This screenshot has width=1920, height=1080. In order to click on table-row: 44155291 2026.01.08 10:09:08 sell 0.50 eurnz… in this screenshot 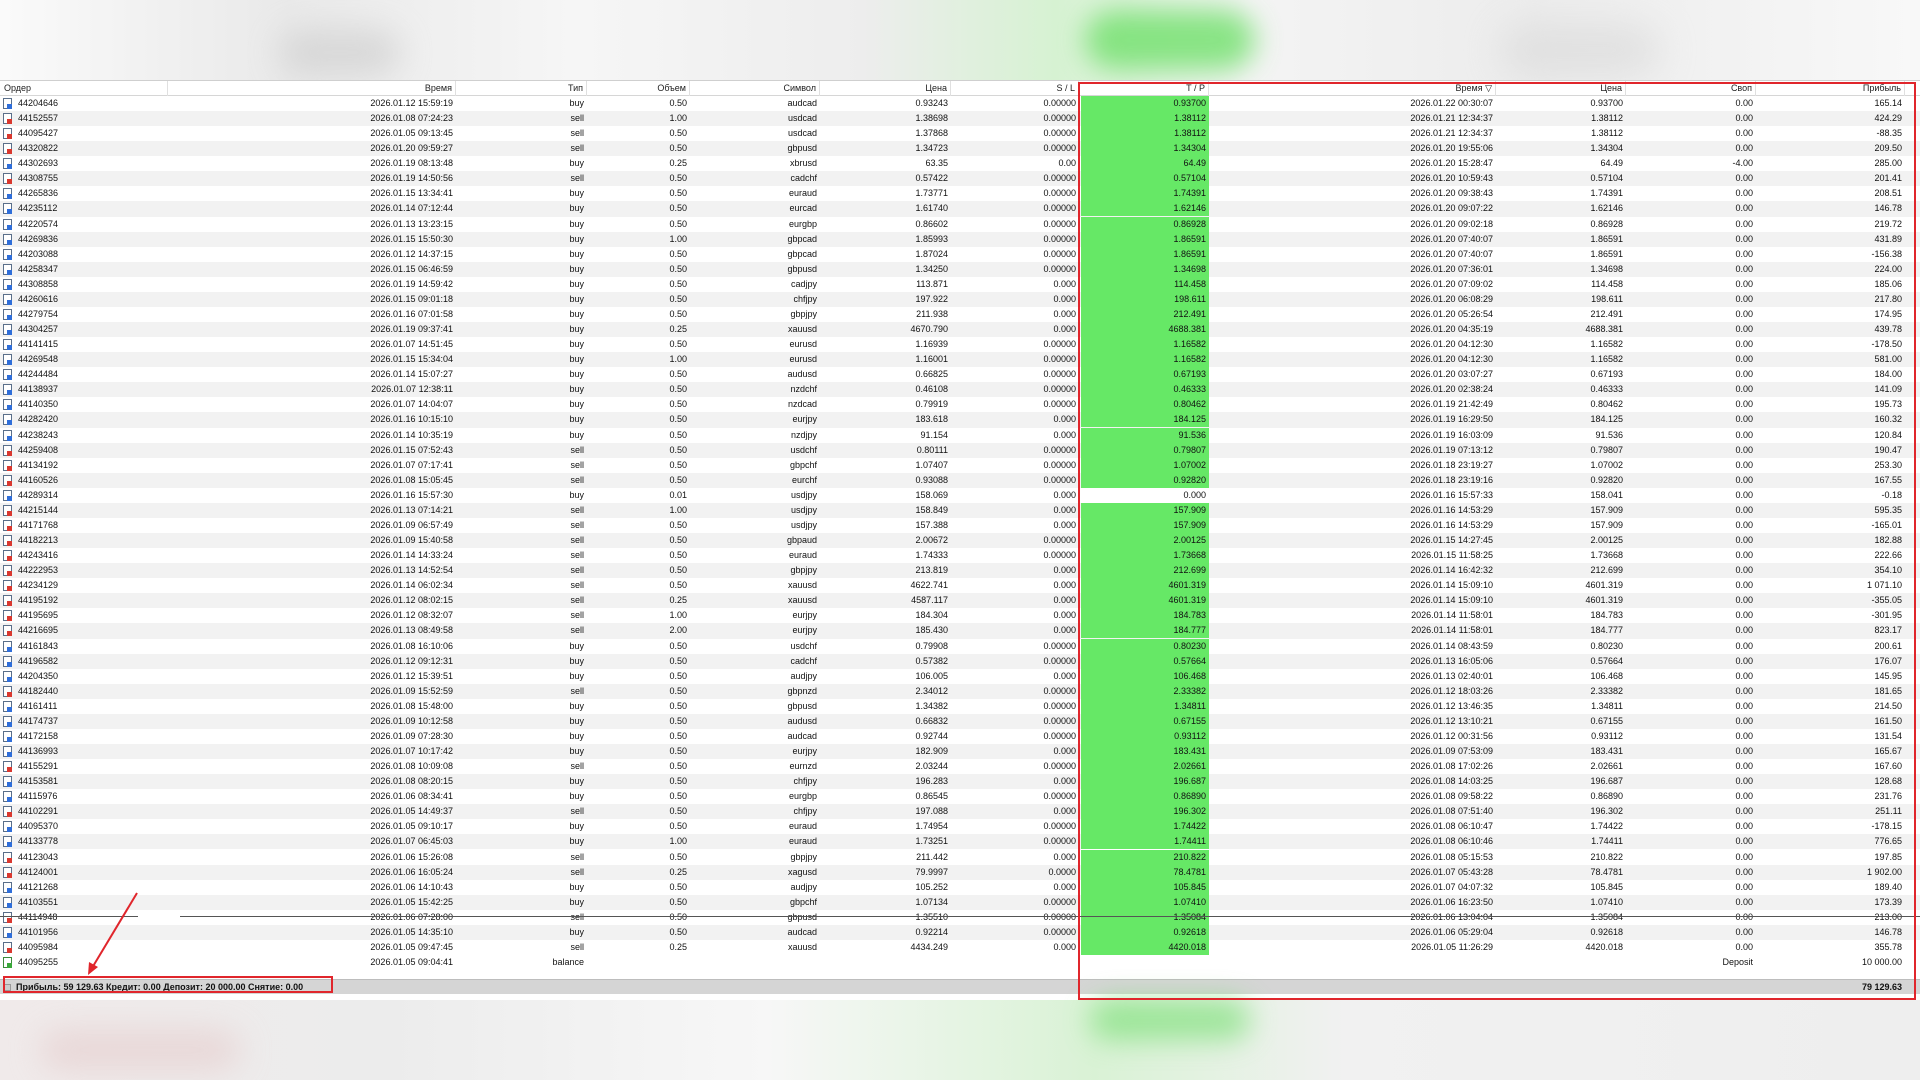, I will do `click(960, 767)`.